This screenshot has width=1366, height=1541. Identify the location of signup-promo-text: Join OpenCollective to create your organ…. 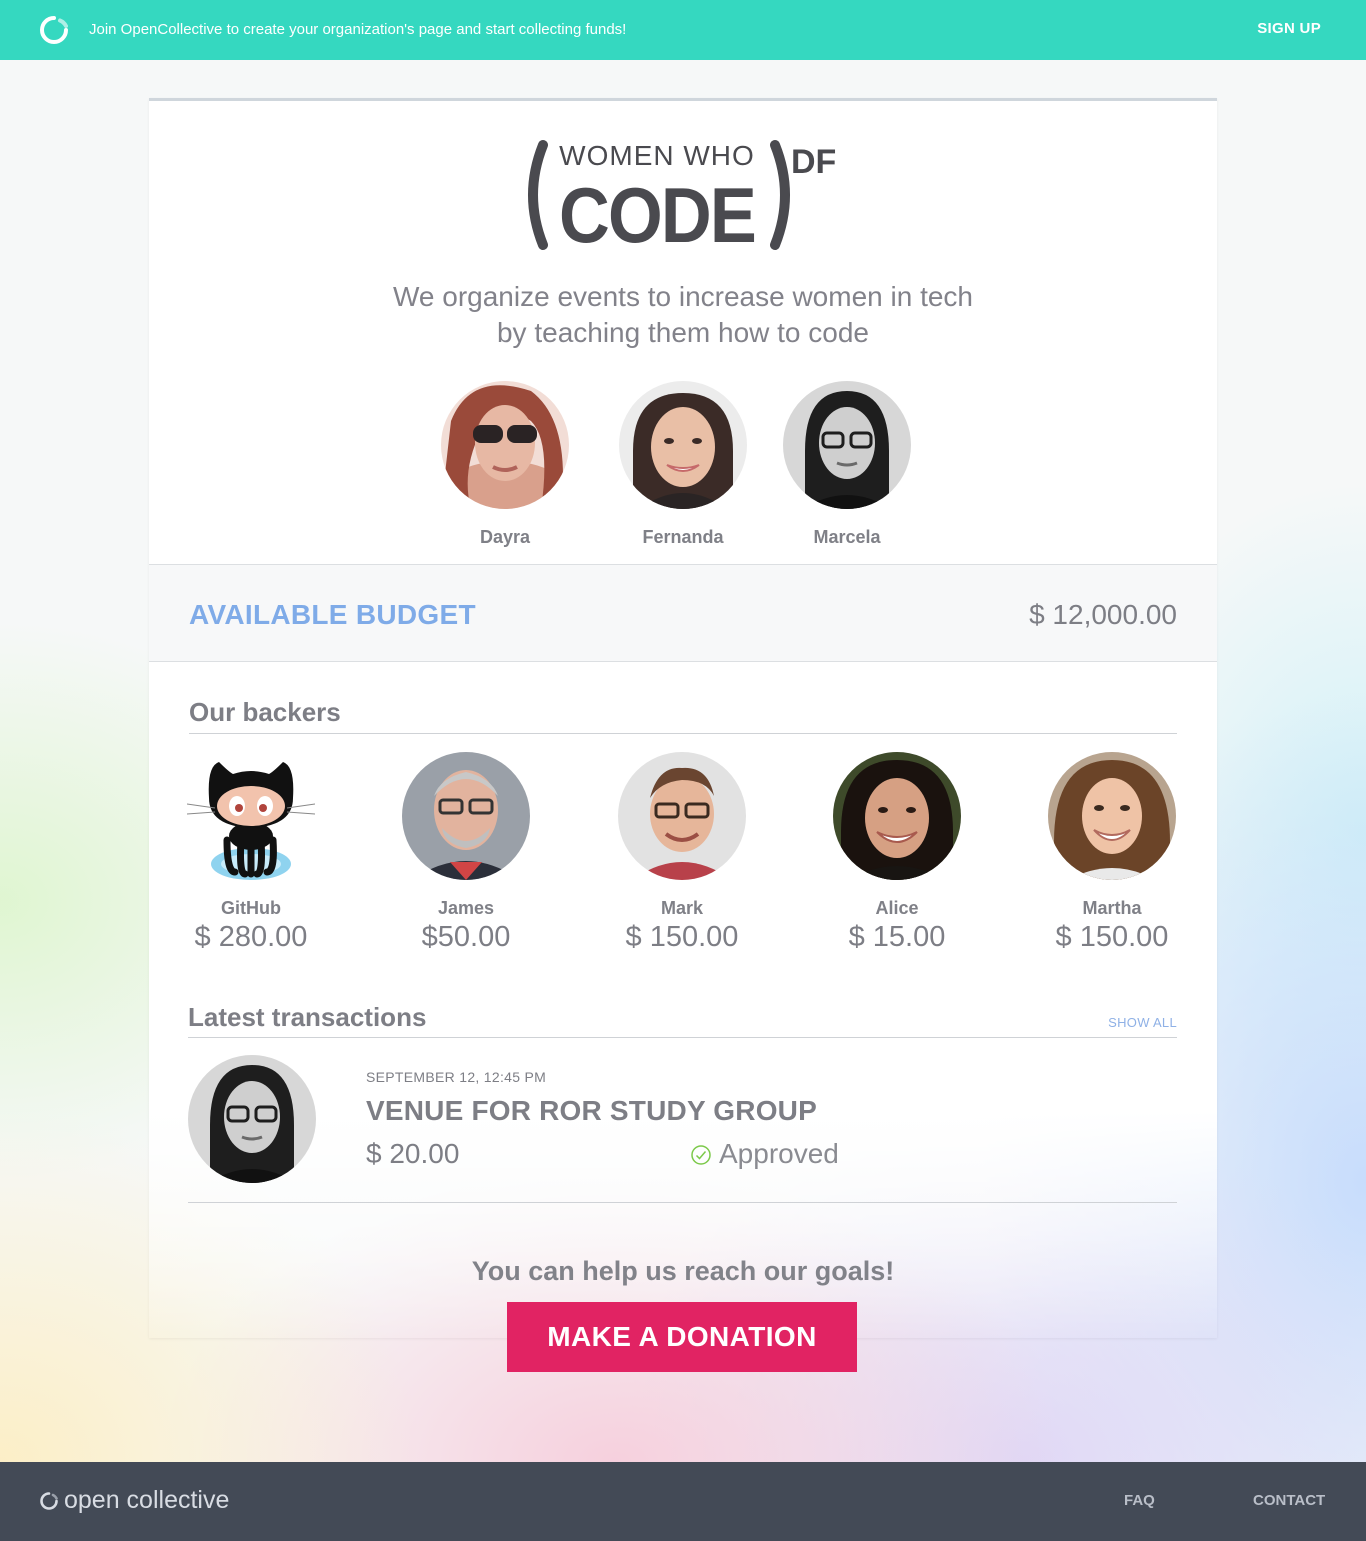
(358, 29).